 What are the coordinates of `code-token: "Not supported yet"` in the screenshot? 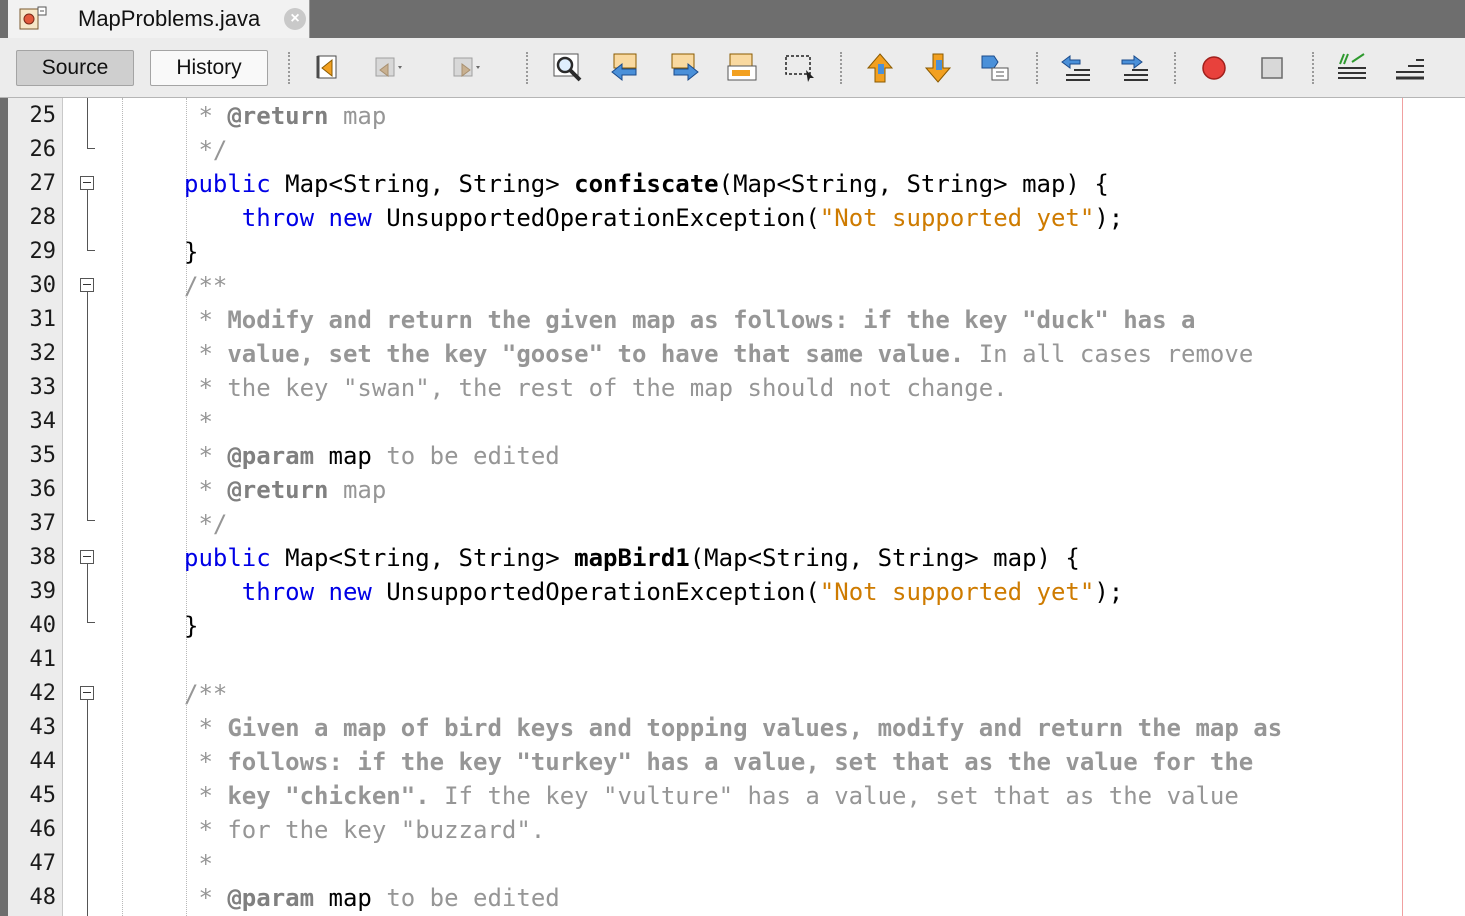 It's located at (957, 592).